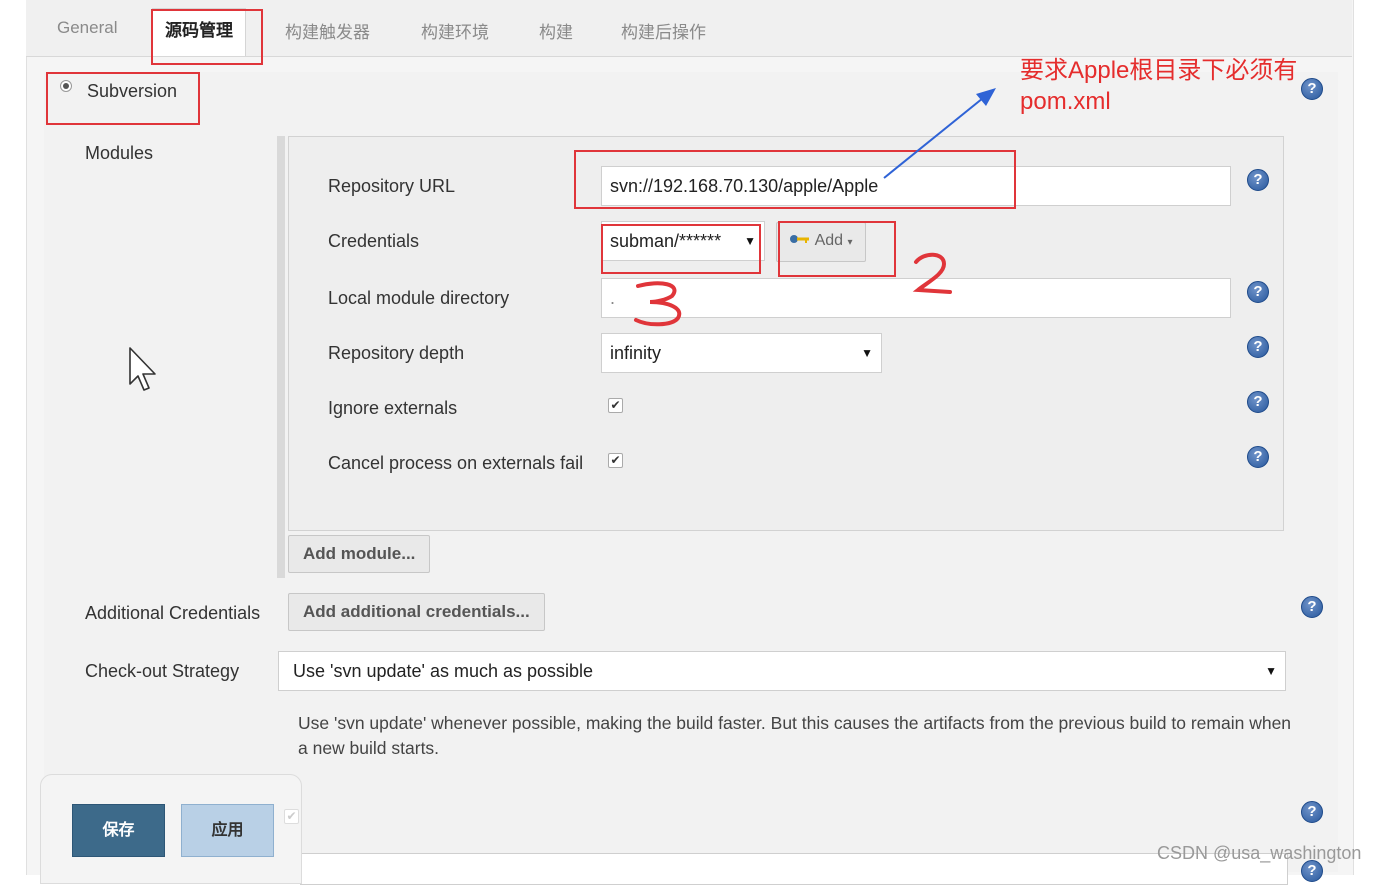 This screenshot has height=885, width=1388. Describe the element at coordinates (658, 304) in the screenshot. I see `handwritten-3-icon` at that location.